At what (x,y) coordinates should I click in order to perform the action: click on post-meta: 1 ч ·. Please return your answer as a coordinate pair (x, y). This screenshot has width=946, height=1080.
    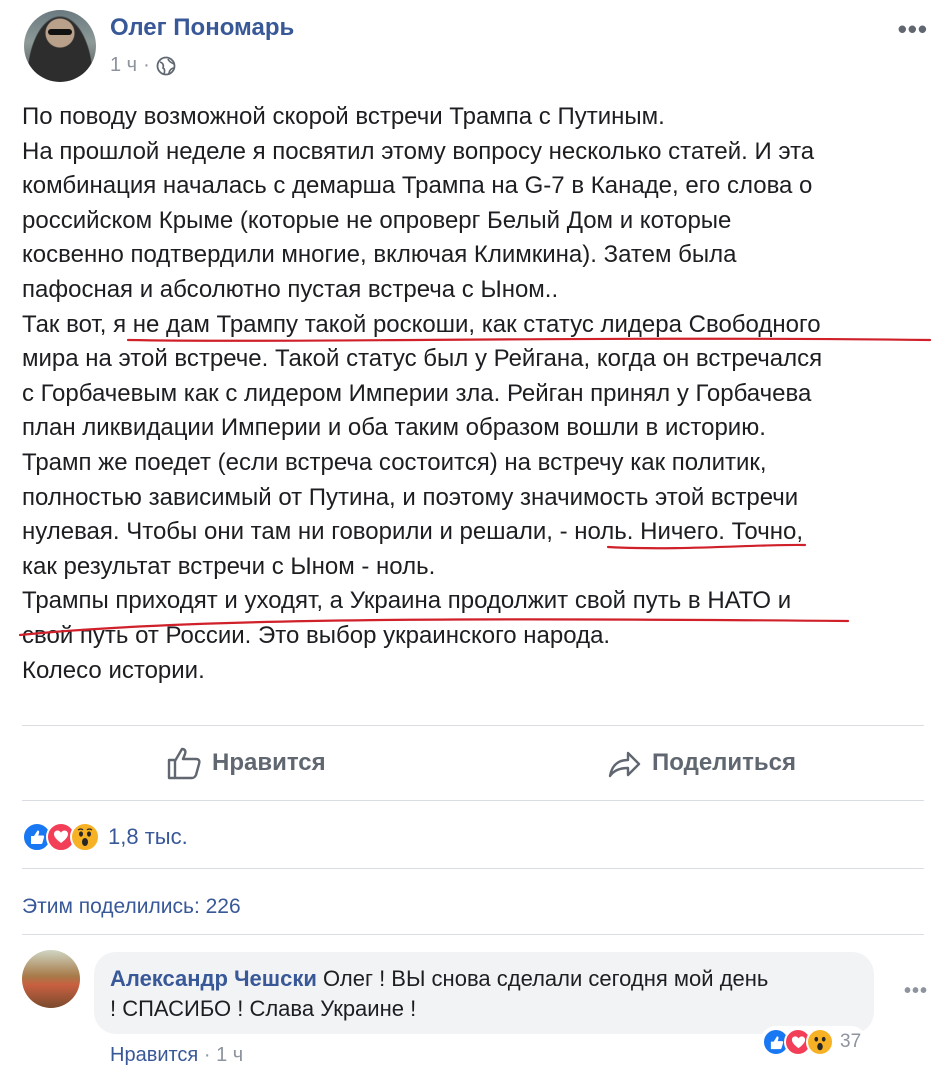
    Looking at the image, I should click on (143, 65).